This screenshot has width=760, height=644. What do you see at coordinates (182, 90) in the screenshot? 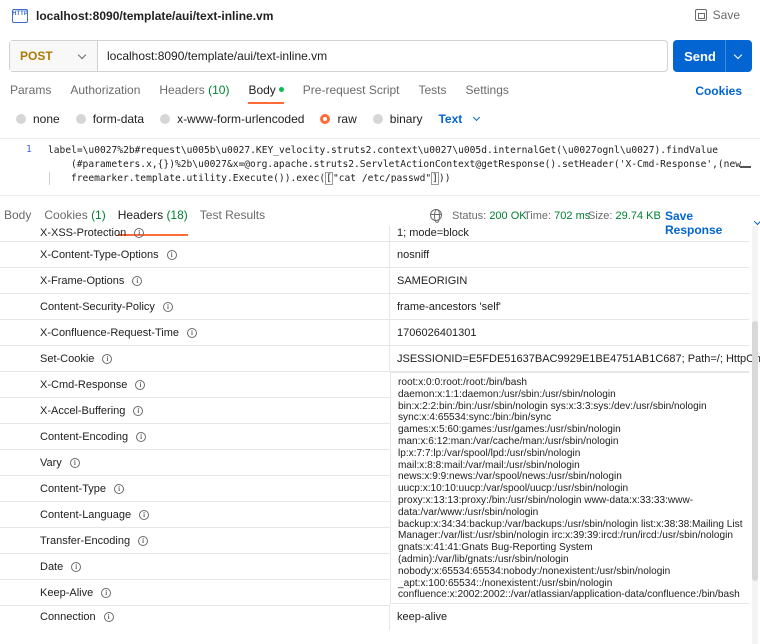
I see `tab-label: Headers` at bounding box center [182, 90].